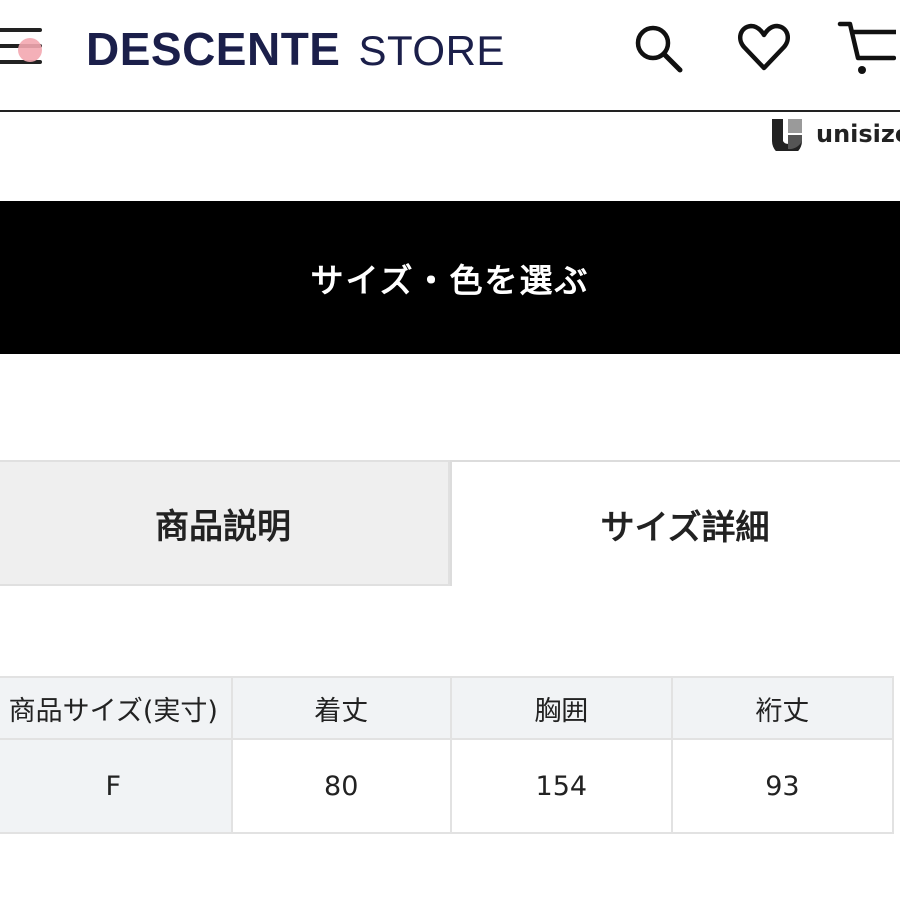 The height and width of the screenshot is (900, 900). What do you see at coordinates (561, 708) in the screenshot?
I see `table-header-cell: 胸囲` at bounding box center [561, 708].